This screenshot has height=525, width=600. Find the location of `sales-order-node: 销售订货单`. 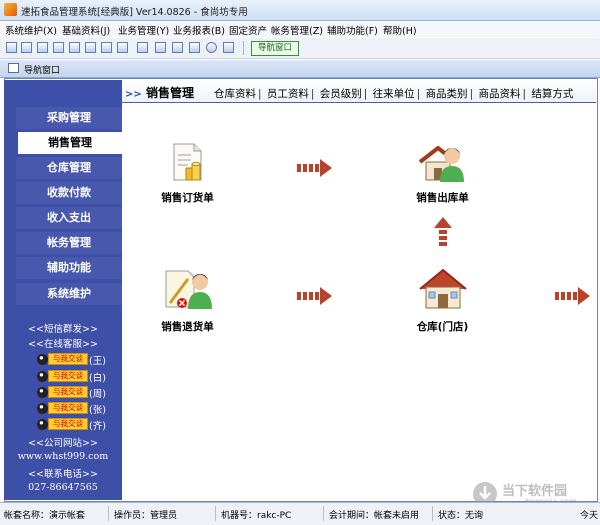

sales-order-node: 销售订货单 is located at coordinates (187, 175).